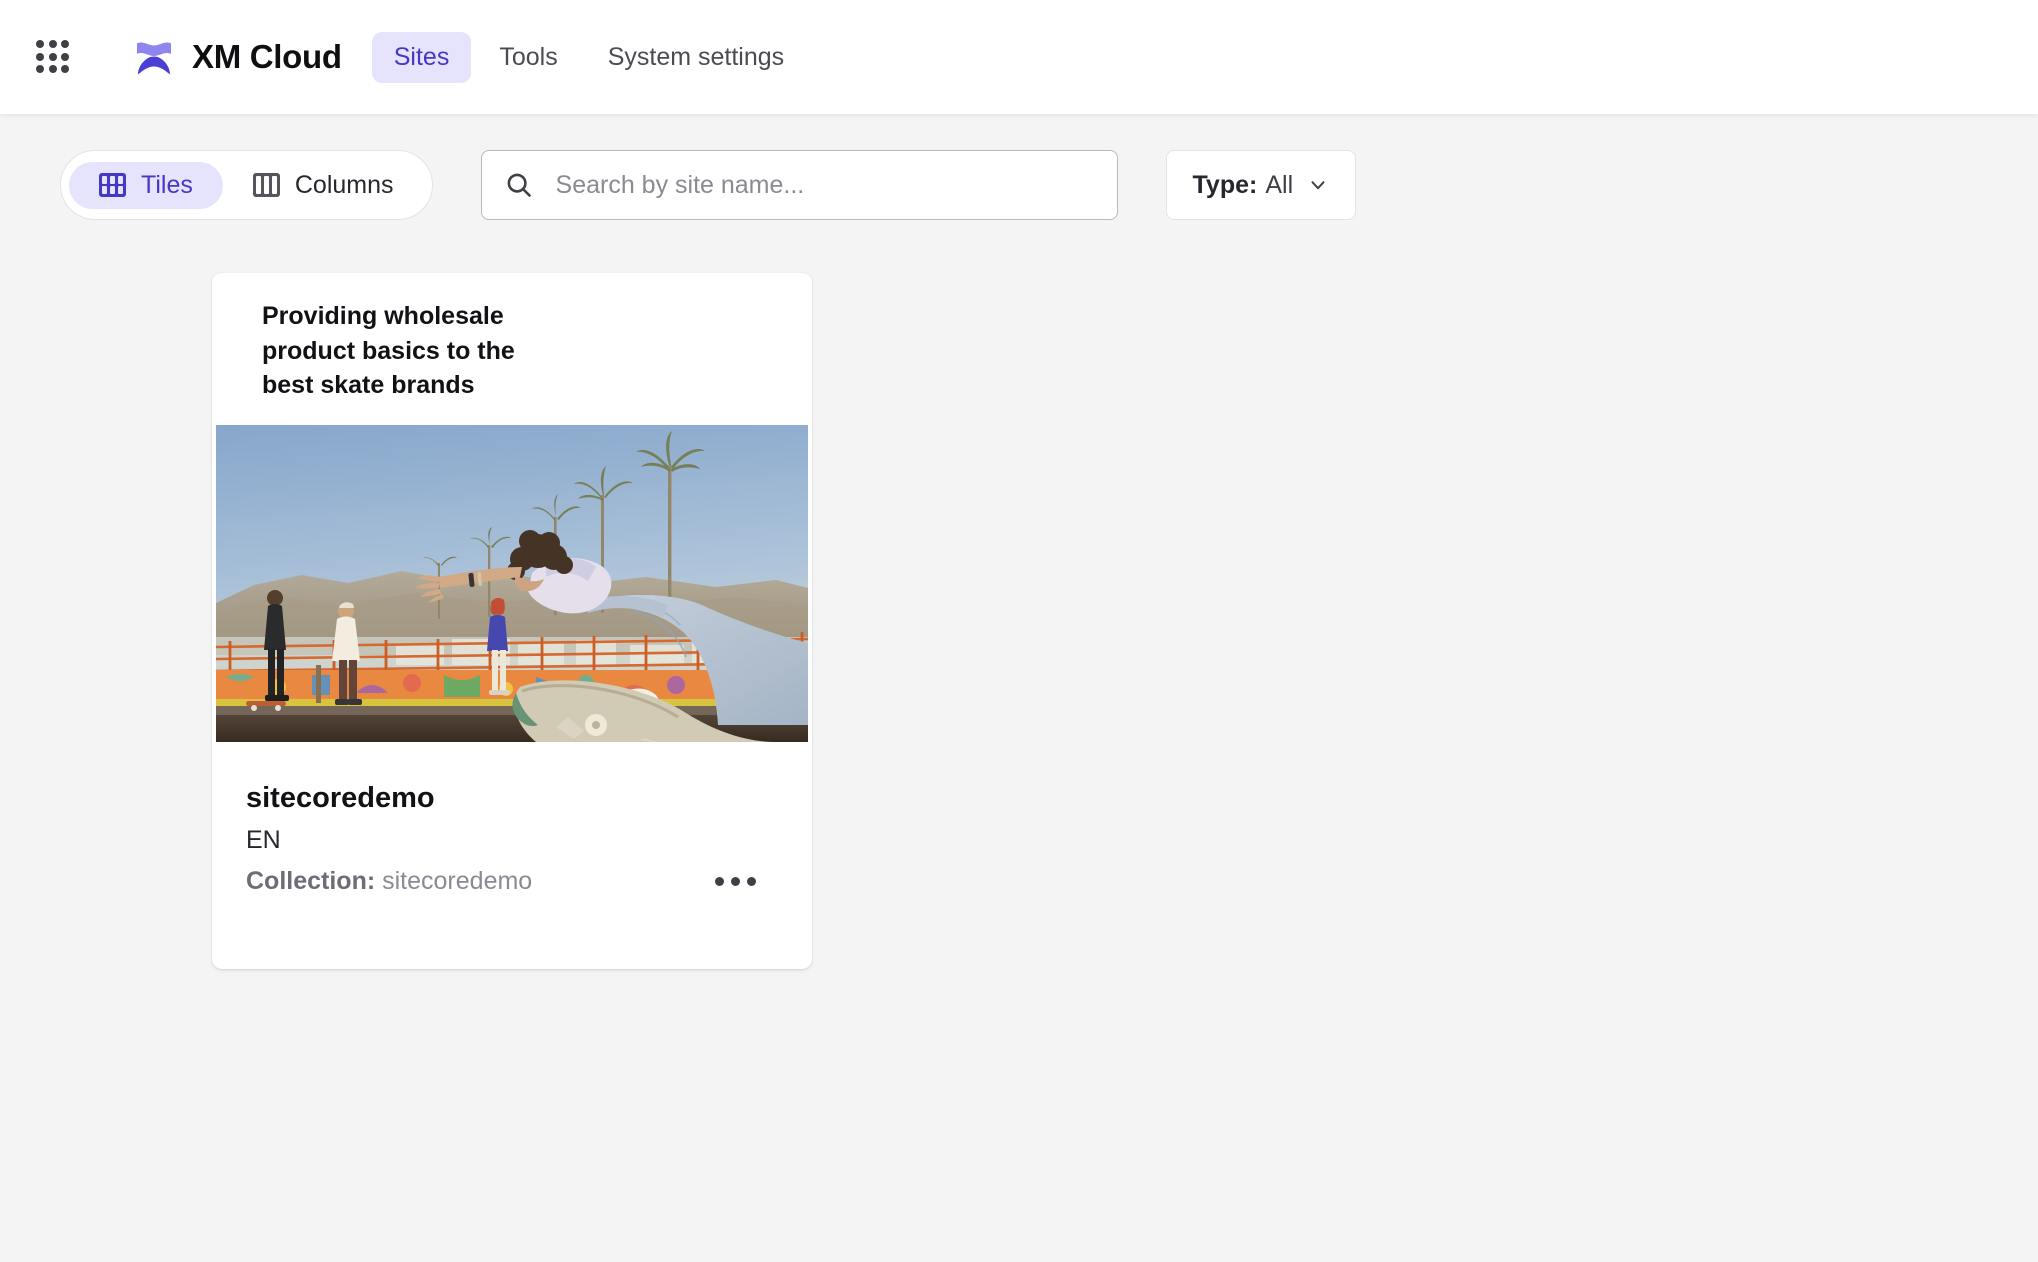  What do you see at coordinates (112, 185) in the screenshot?
I see `tiles-icon` at bounding box center [112, 185].